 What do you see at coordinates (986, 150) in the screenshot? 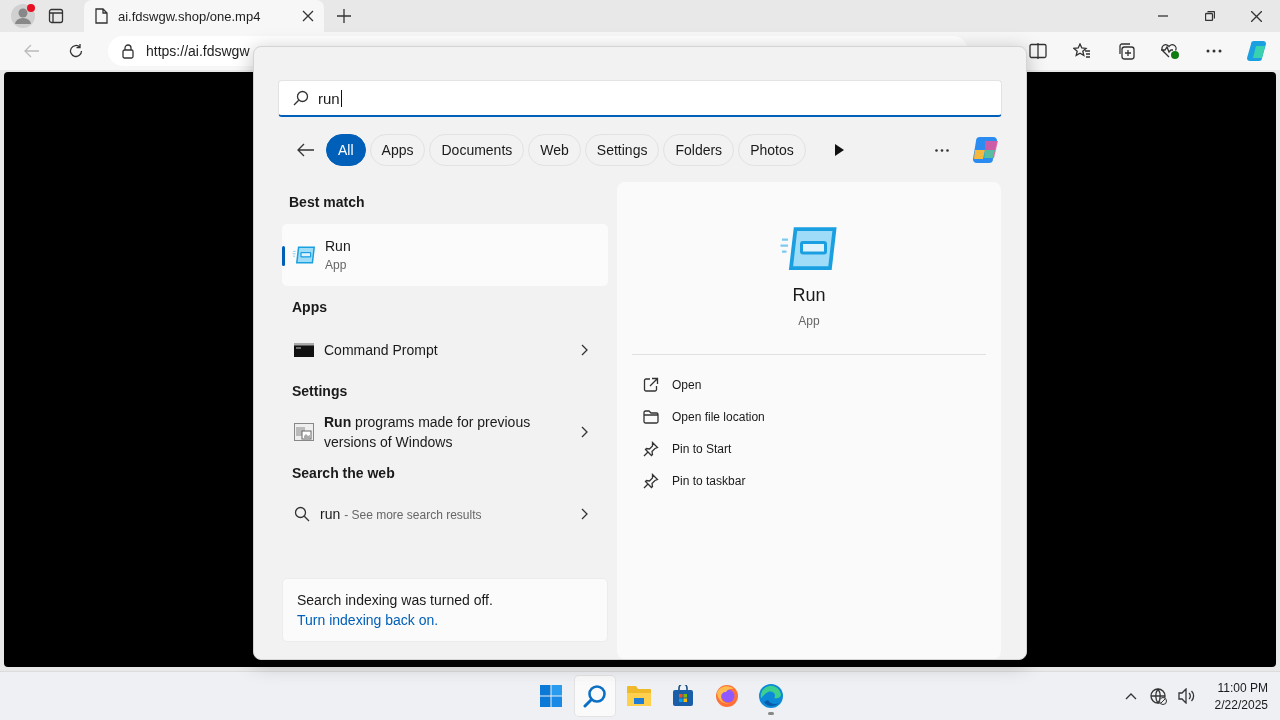
I see `copilot-icon` at bounding box center [986, 150].